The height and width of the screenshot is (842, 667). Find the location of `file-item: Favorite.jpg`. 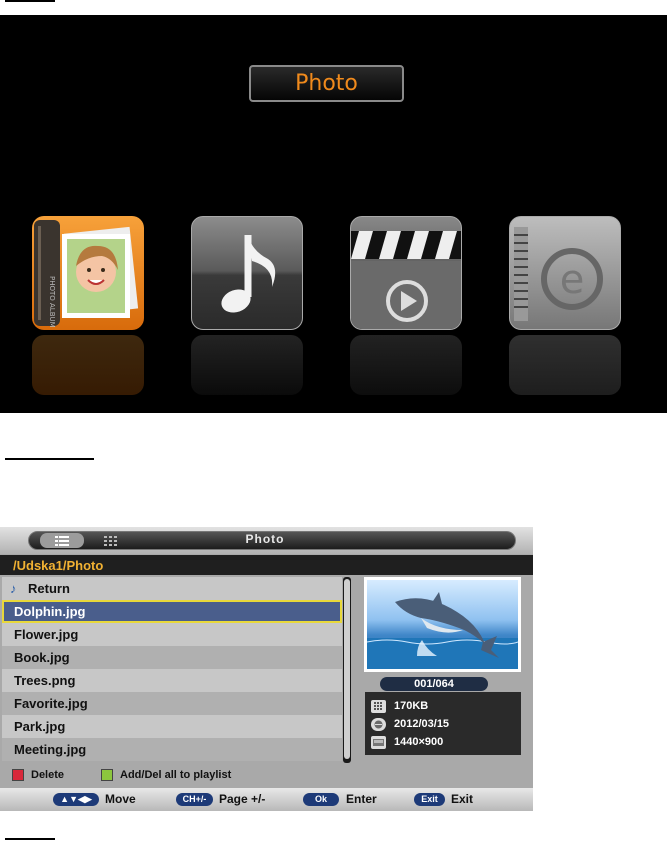

file-item: Favorite.jpg is located at coordinates (172, 703).